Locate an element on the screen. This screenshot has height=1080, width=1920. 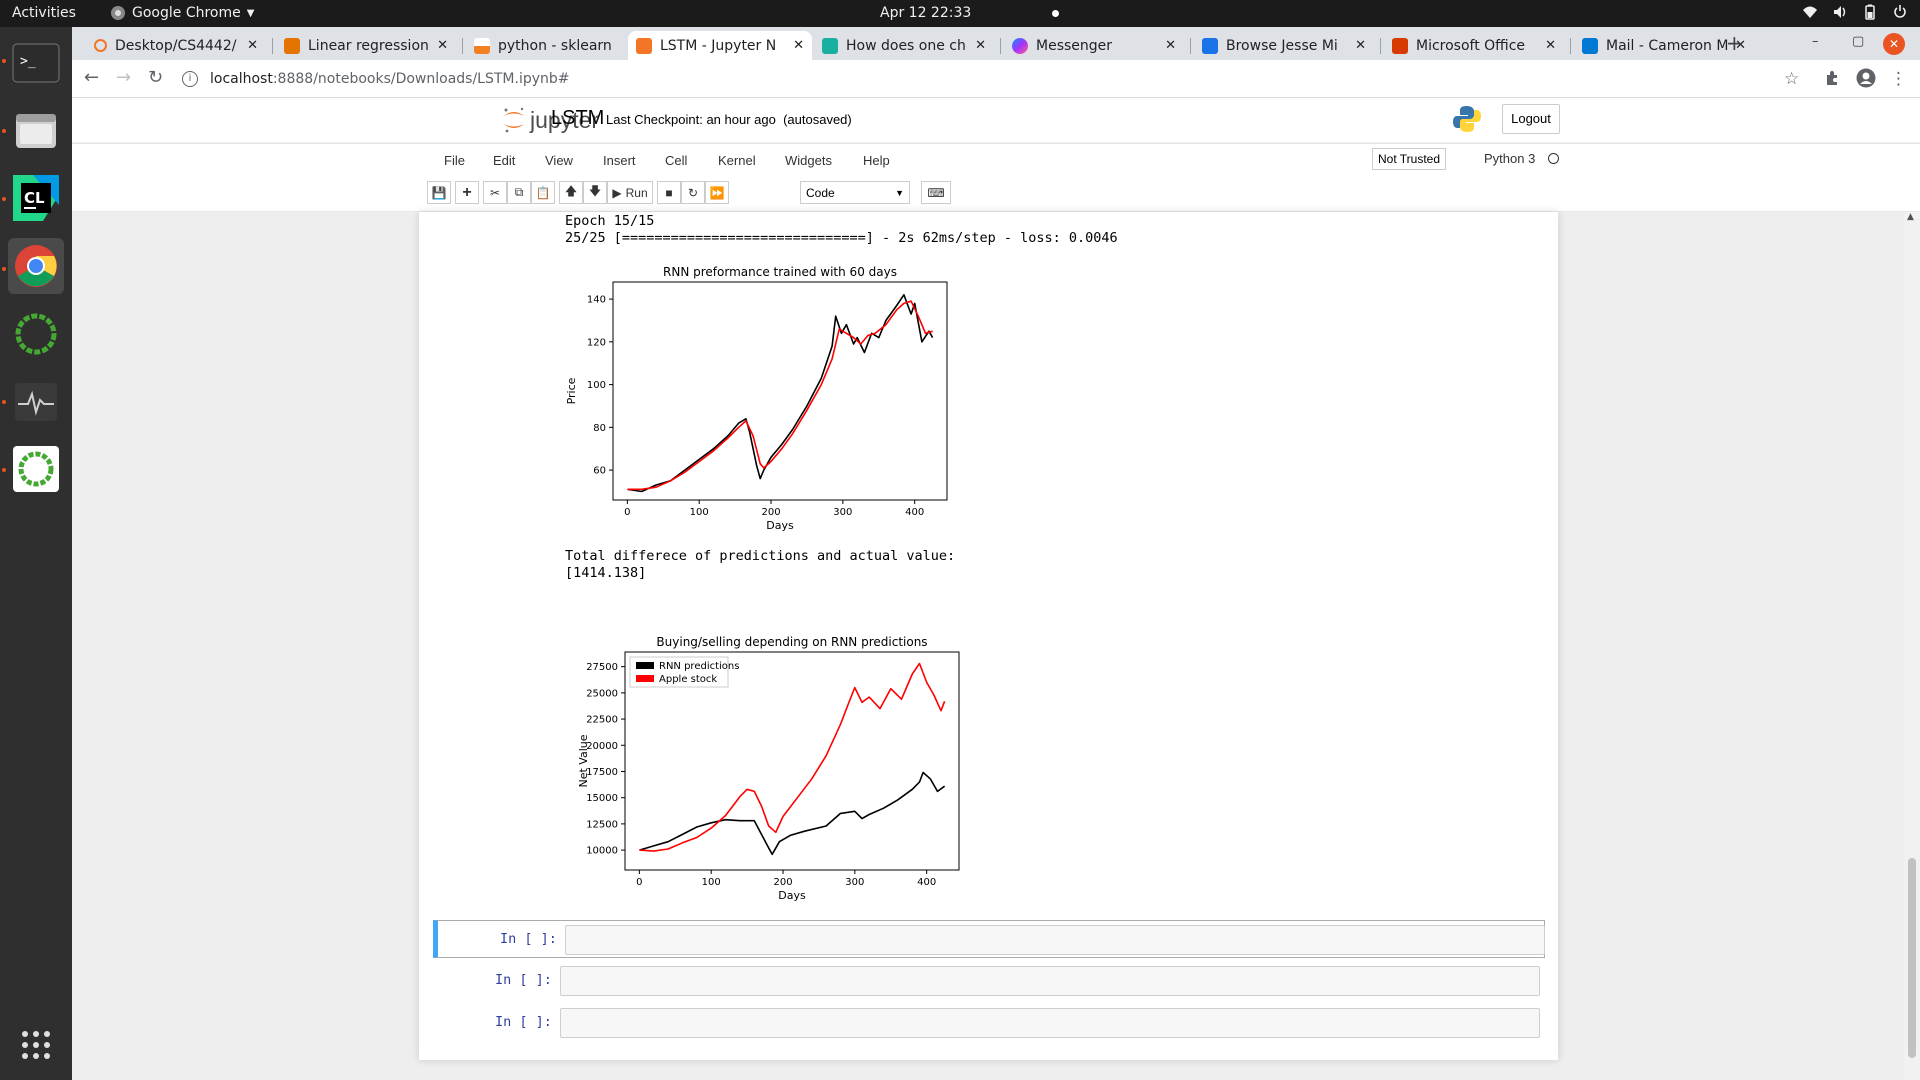
dock-system-monitor is located at coordinates (36, 402).